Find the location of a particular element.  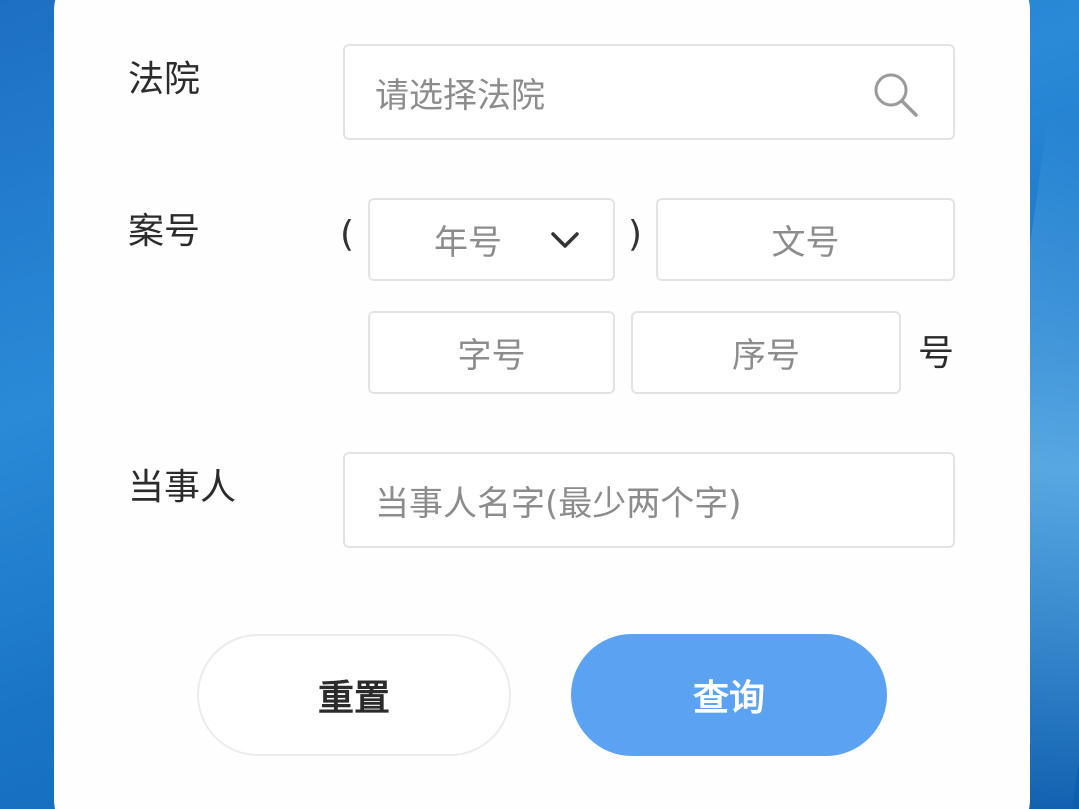

court-label: 法院 is located at coordinates (164, 79).